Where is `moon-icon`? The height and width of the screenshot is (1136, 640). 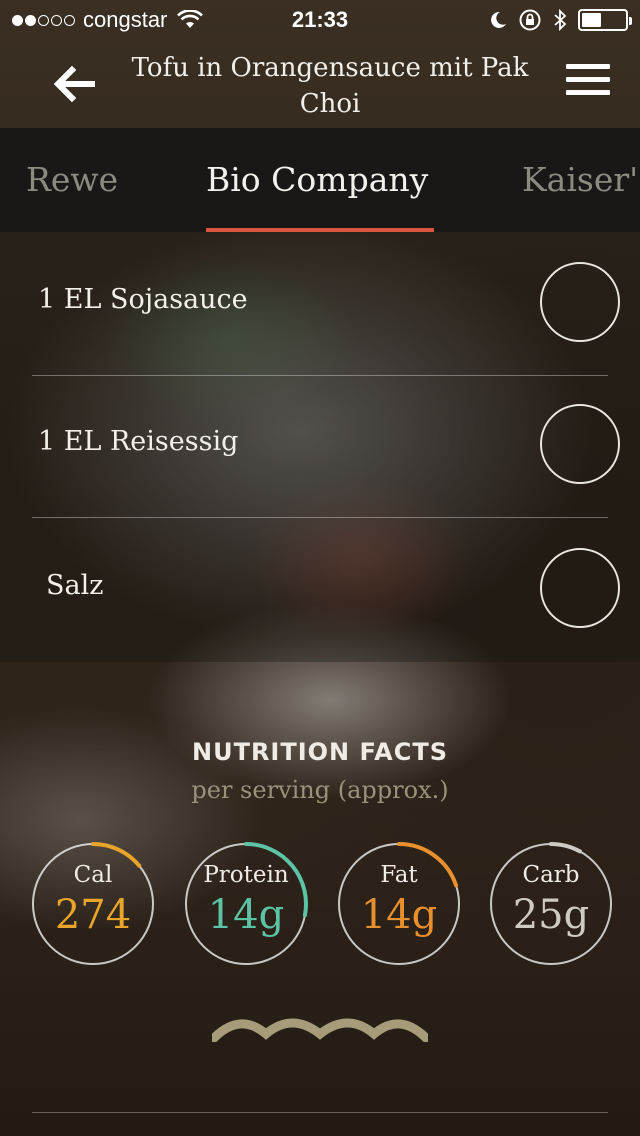 moon-icon is located at coordinates (498, 19).